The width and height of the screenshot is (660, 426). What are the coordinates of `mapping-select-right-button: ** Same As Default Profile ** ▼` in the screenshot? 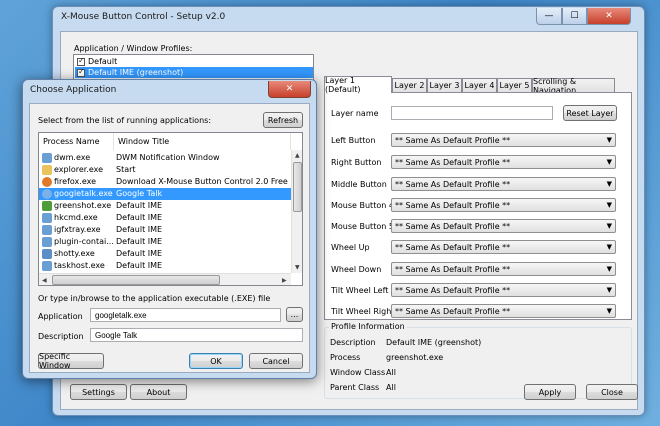 It's located at (503, 162).